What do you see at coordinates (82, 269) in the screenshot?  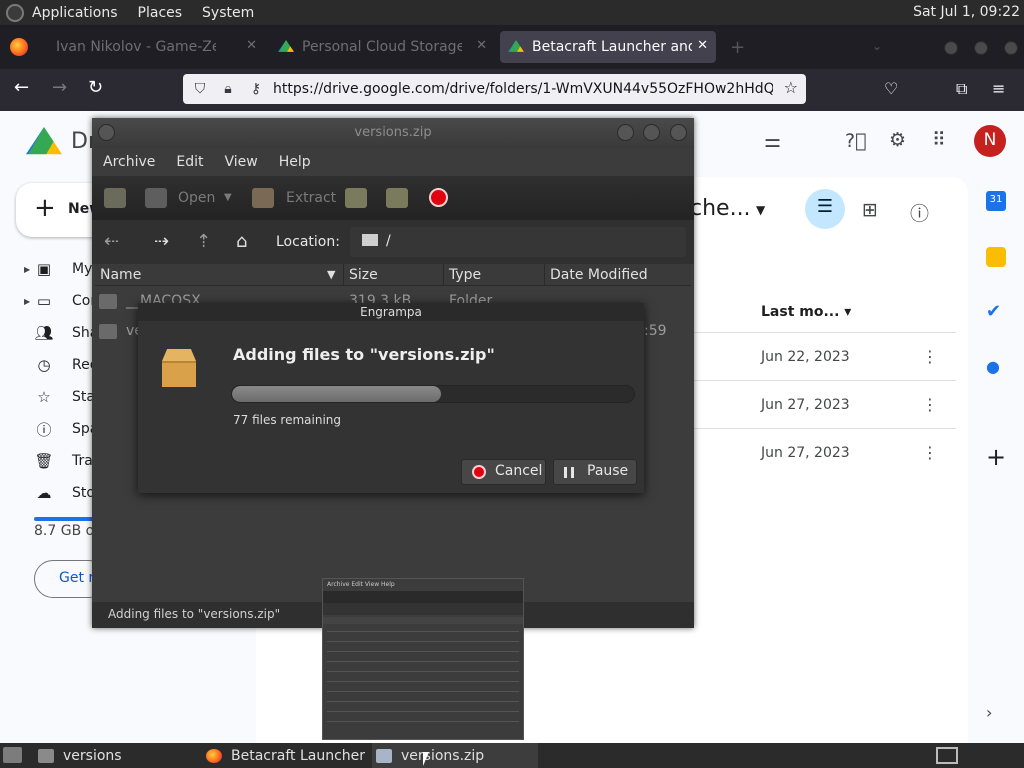 I see `sidebar-label: My` at bounding box center [82, 269].